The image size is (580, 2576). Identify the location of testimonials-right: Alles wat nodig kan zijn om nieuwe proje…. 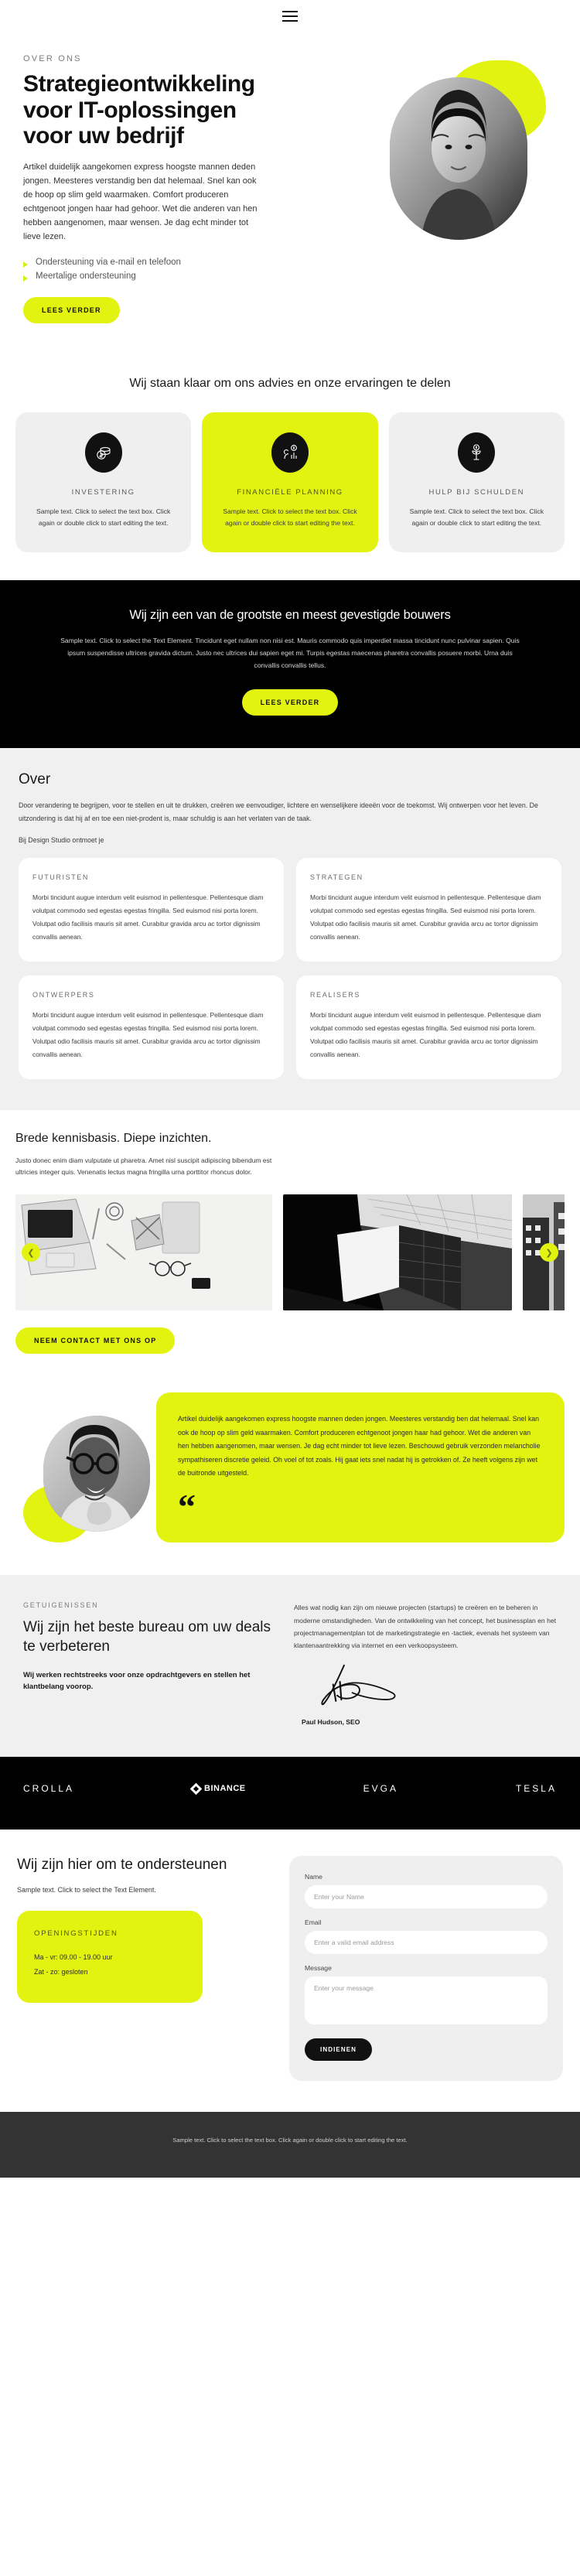
(425, 1663).